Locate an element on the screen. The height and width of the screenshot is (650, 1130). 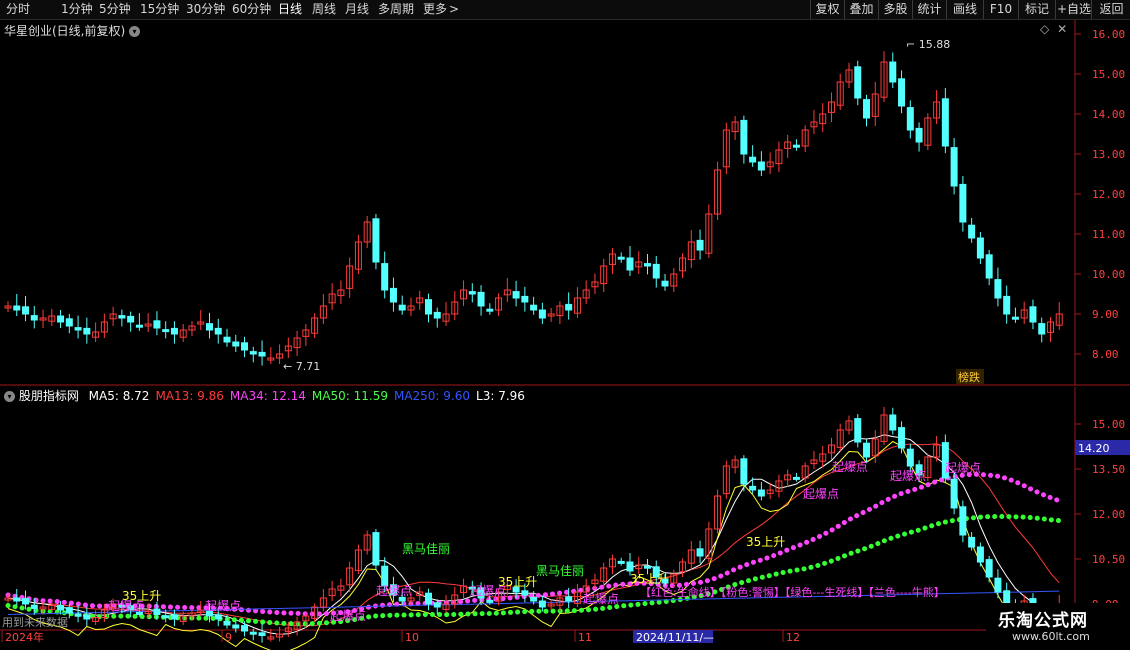
period-tab-60min: 60分钟 is located at coordinates (251, 9).